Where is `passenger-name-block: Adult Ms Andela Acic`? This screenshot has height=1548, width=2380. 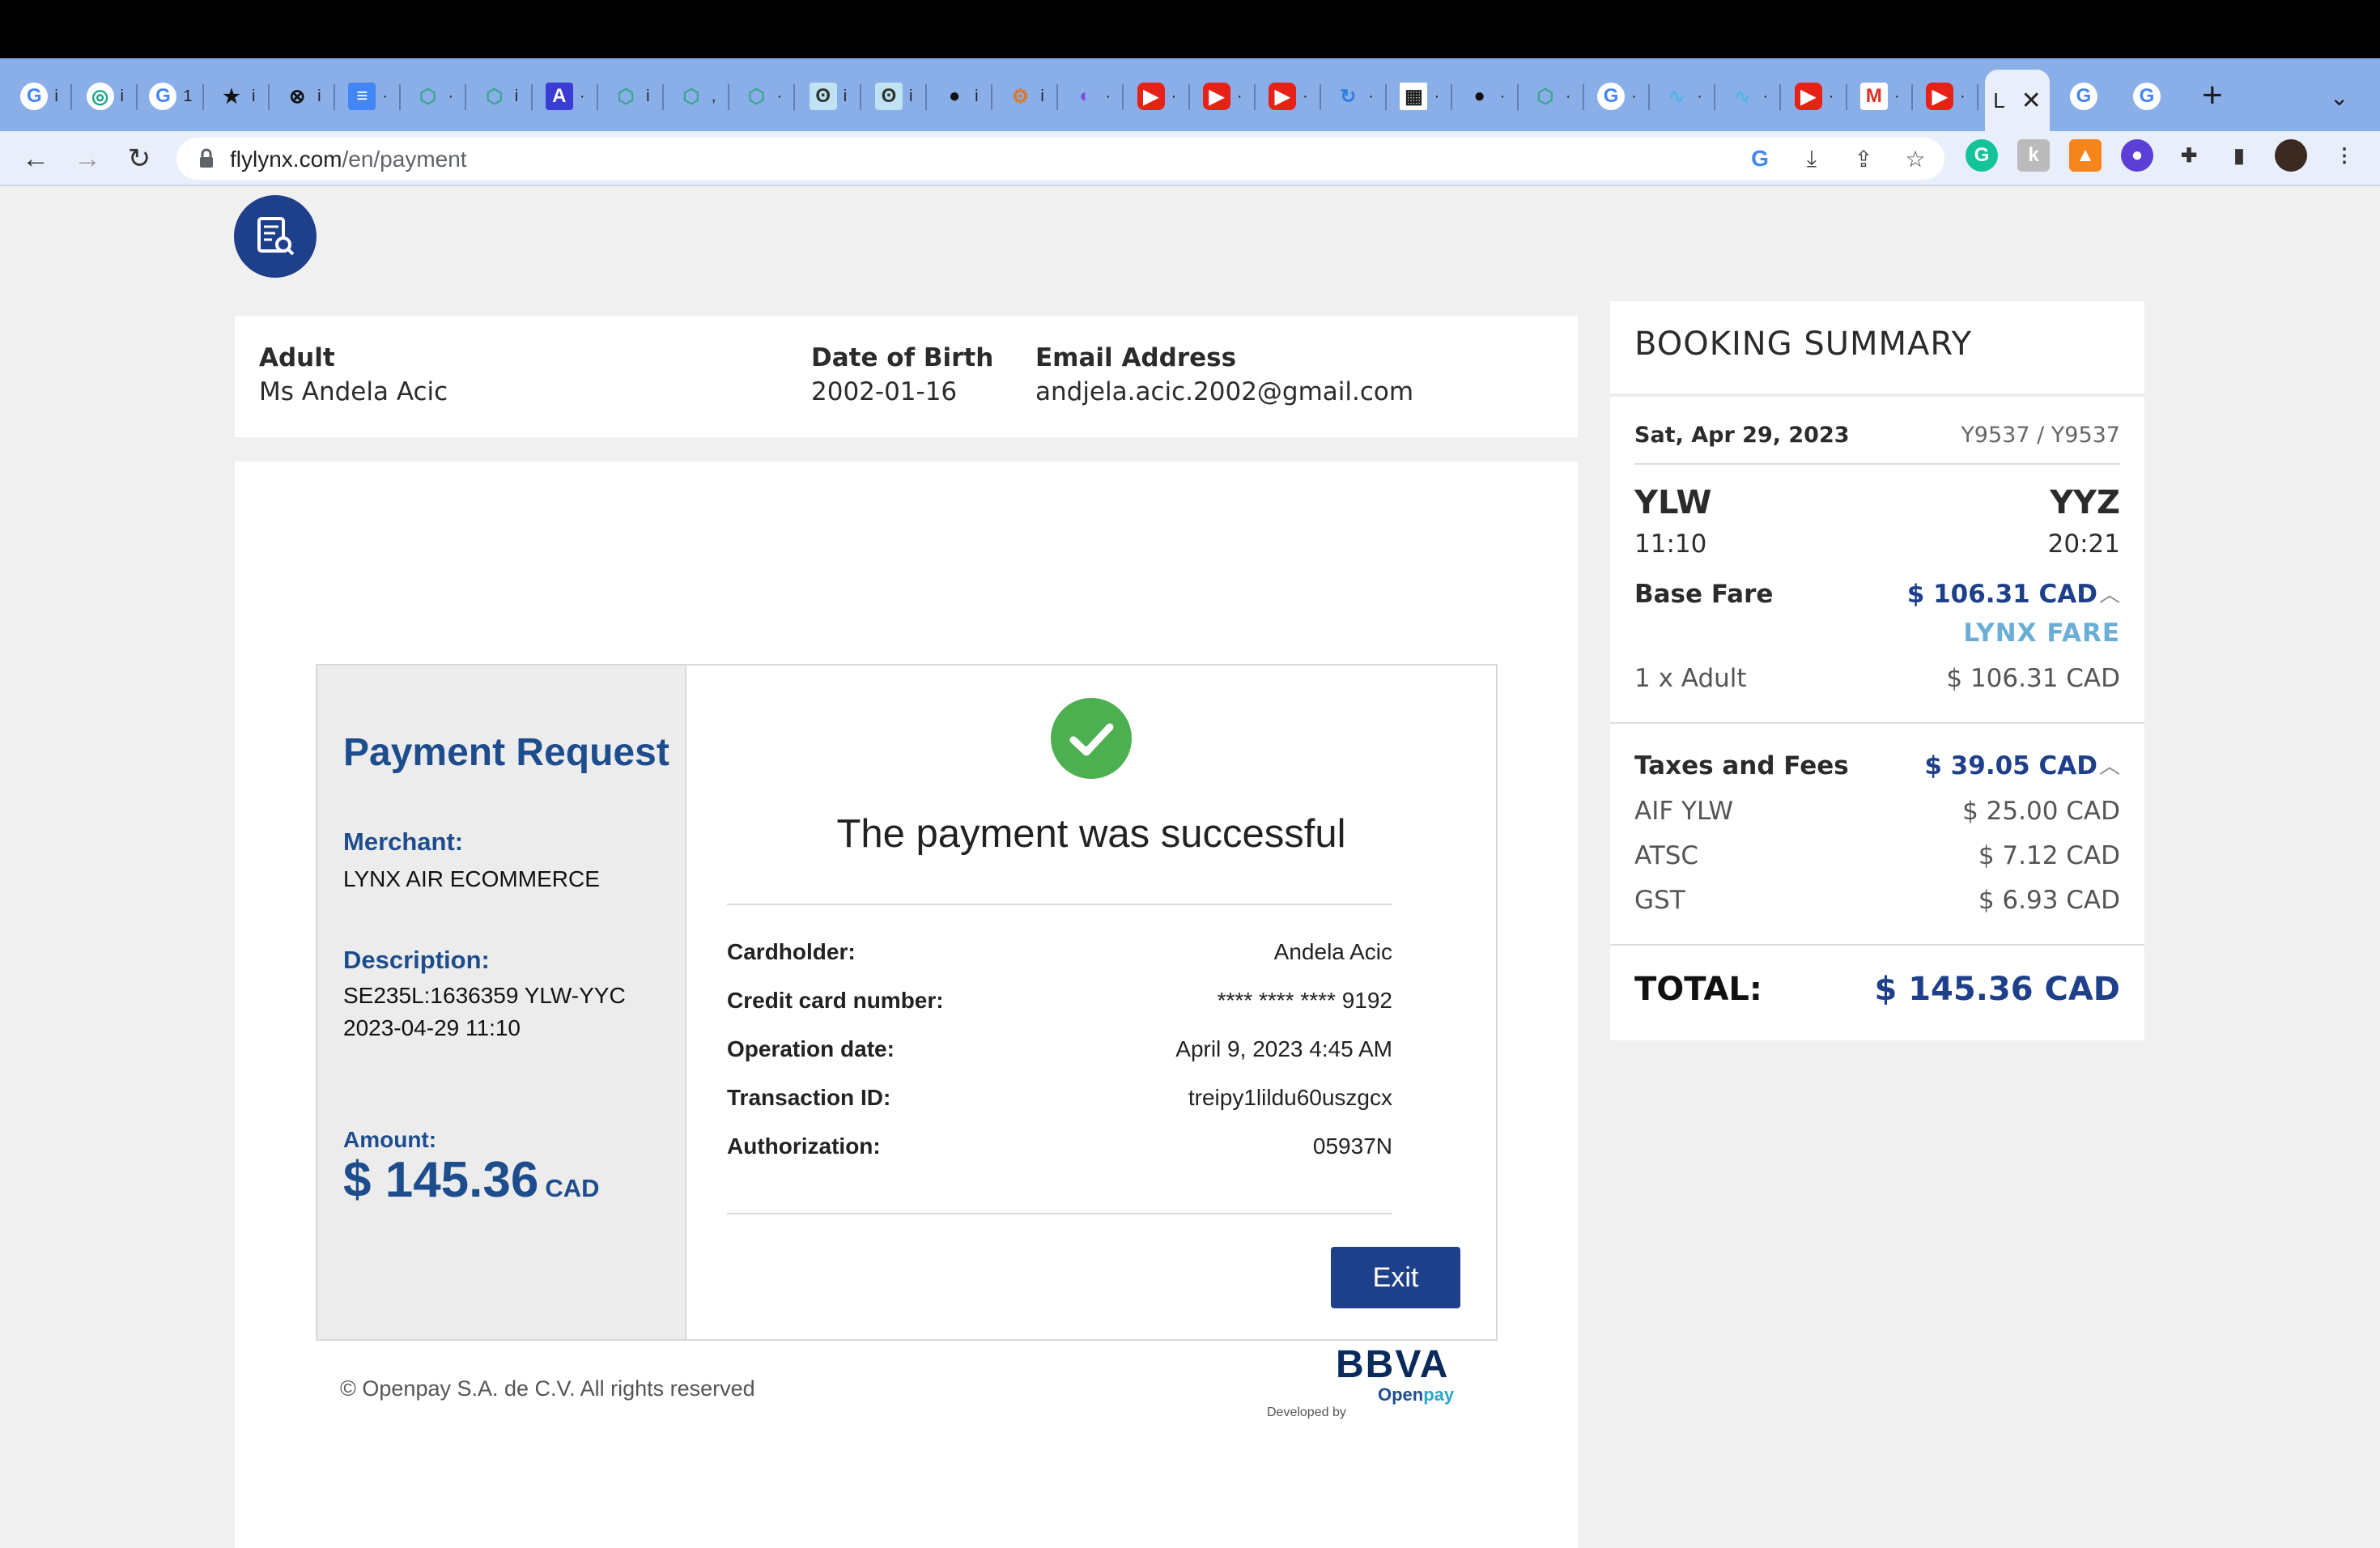
passenger-name-block: Adult Ms Andela Acic is located at coordinates (353, 375).